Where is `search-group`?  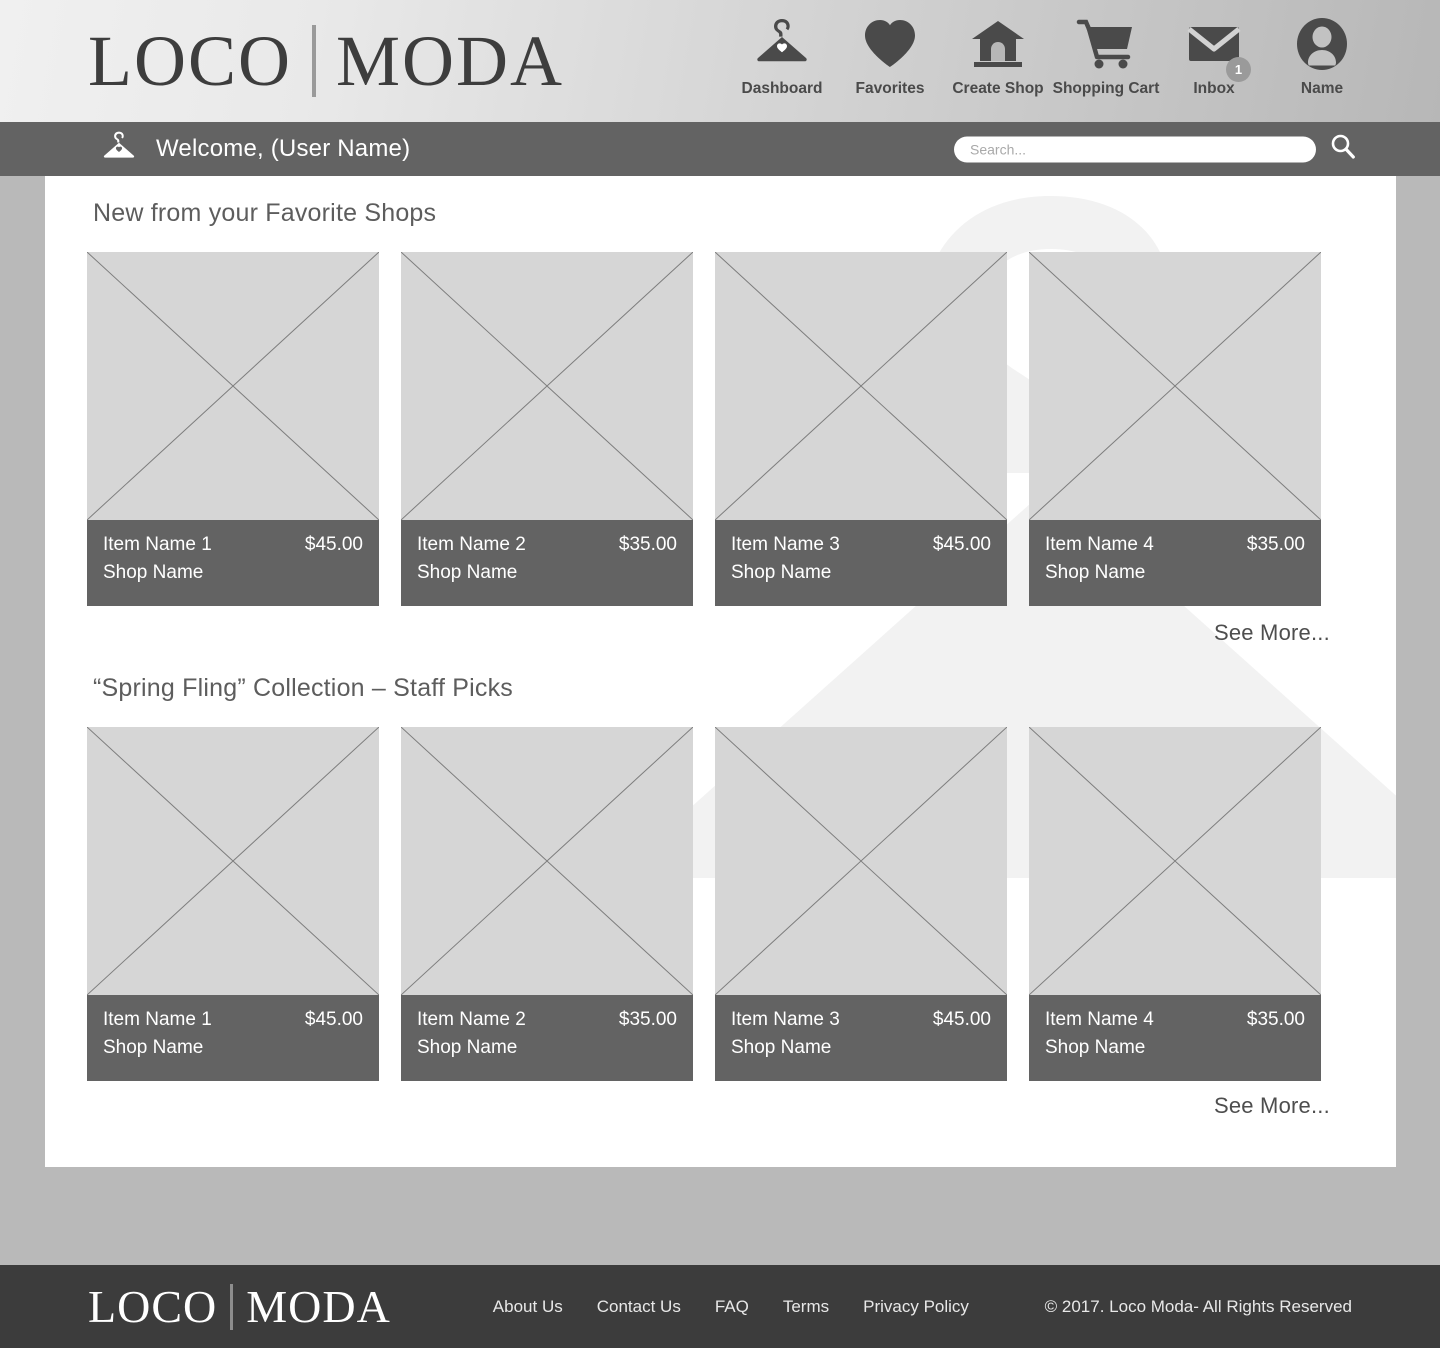
search-group is located at coordinates (1156, 149).